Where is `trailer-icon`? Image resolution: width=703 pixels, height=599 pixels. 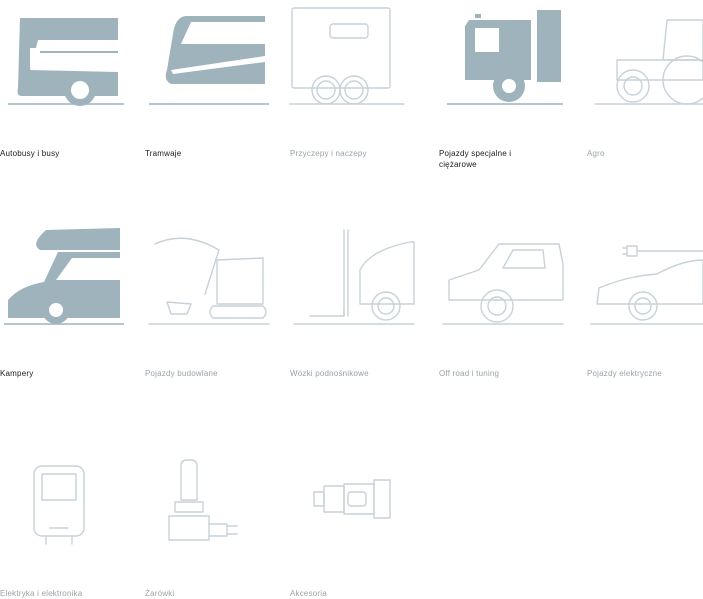
trailer-icon is located at coordinates (347, 56).